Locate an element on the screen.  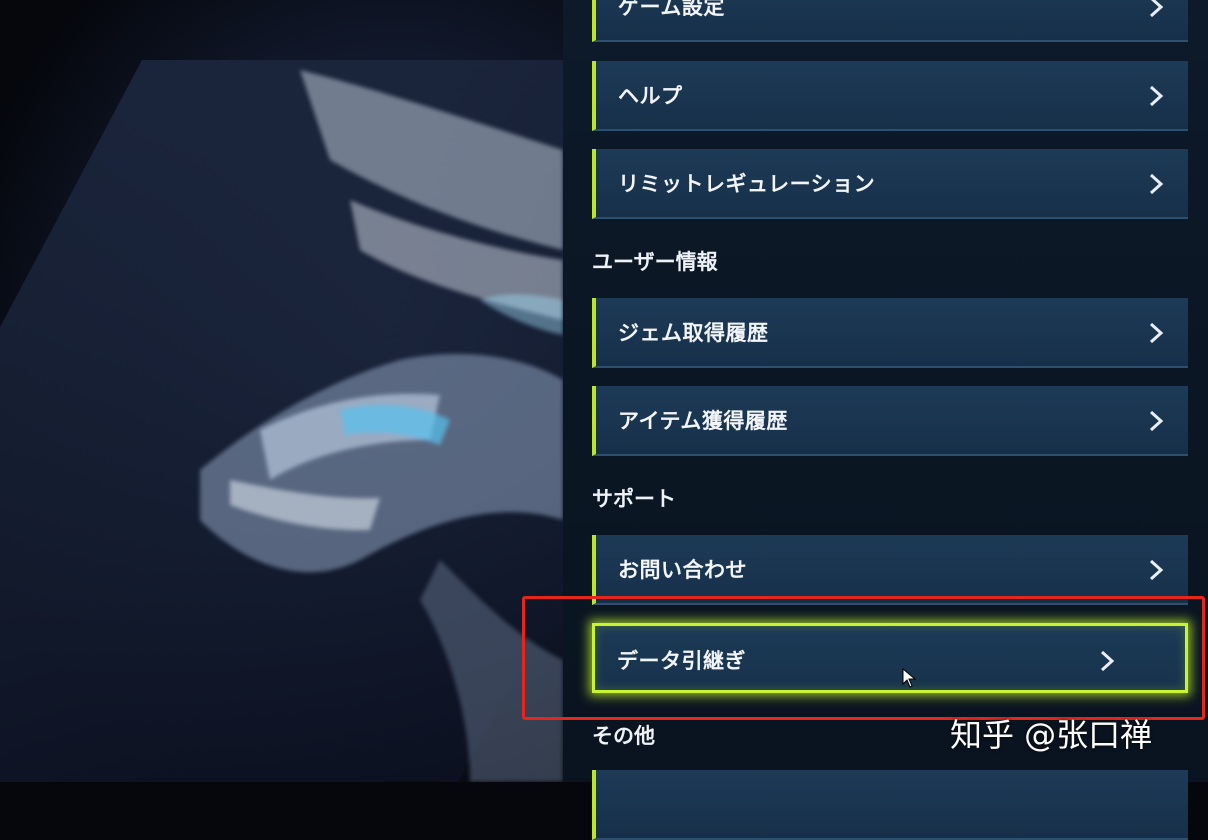
menu-item-limit-regulation: リミットレギュレーション is located at coordinates (890, 184).